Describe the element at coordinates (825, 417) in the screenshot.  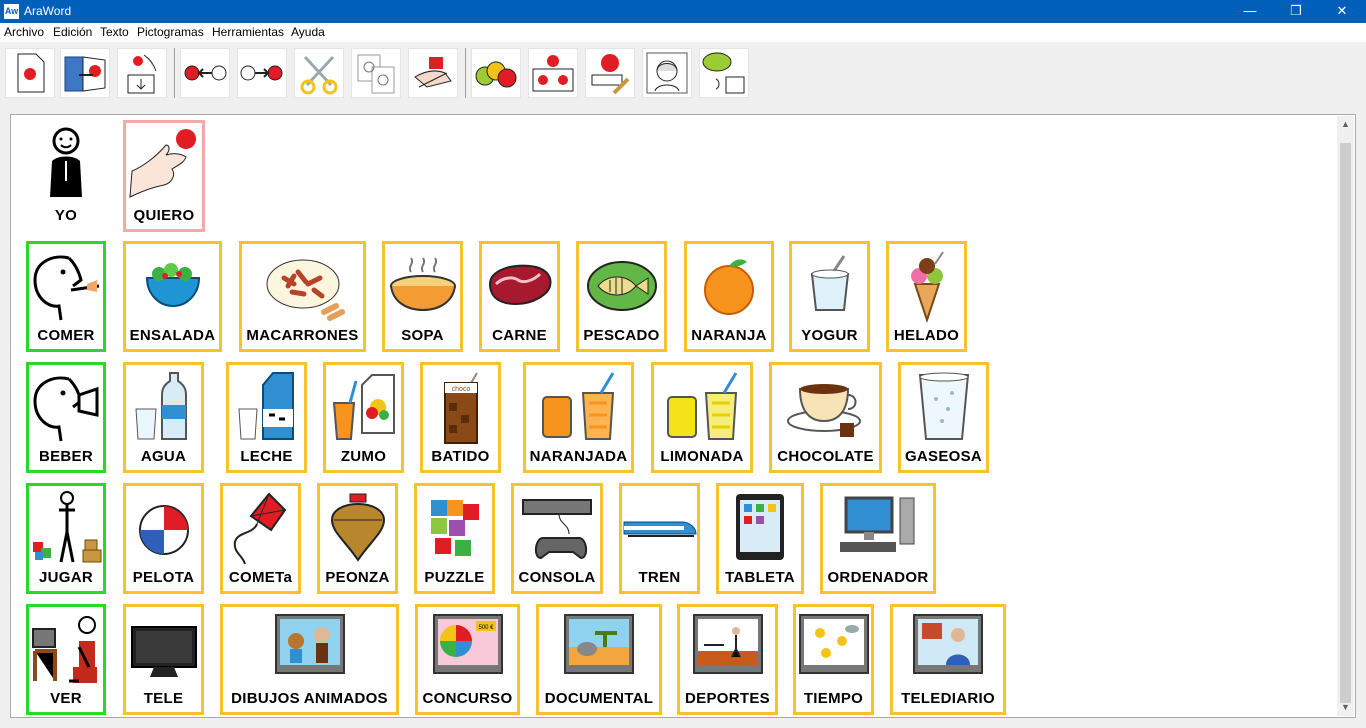
I see `pictogram-card: CHOCOLATE` at that location.